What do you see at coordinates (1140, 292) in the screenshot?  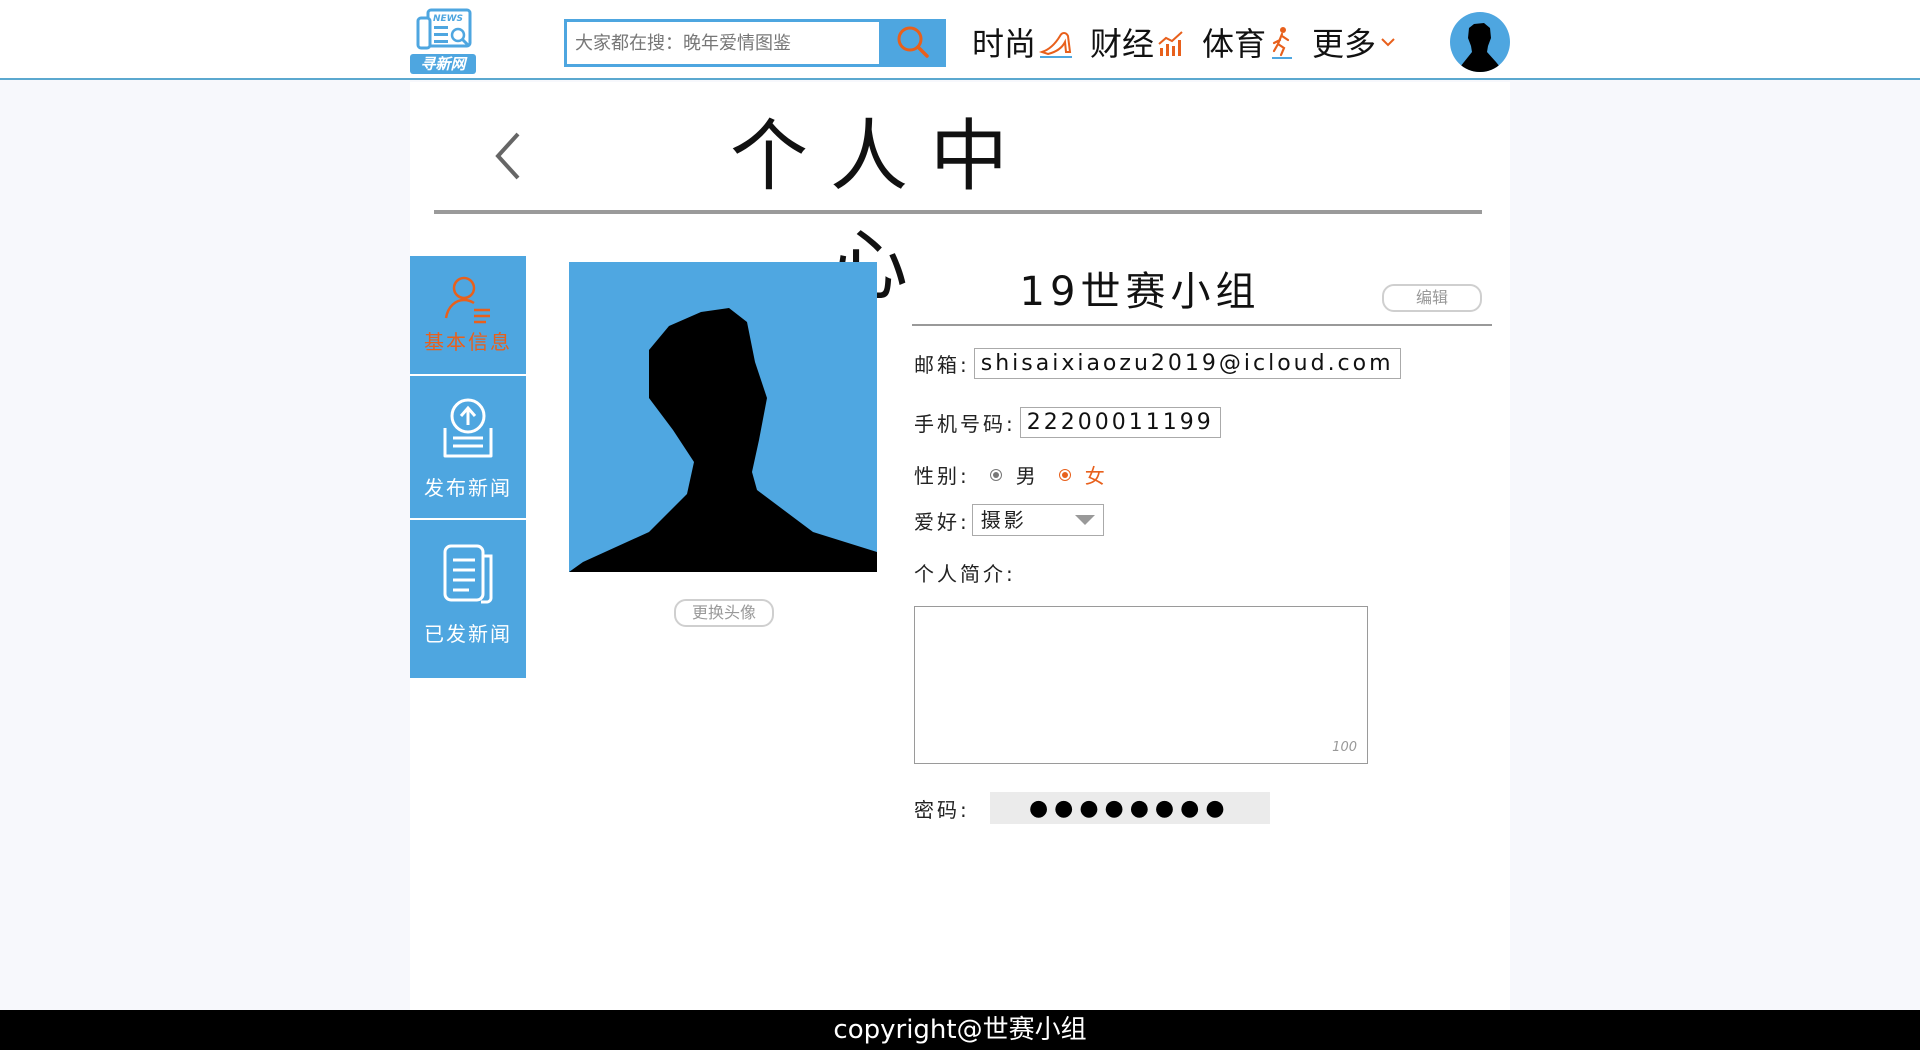 I see `profile-username: 19世赛小组` at bounding box center [1140, 292].